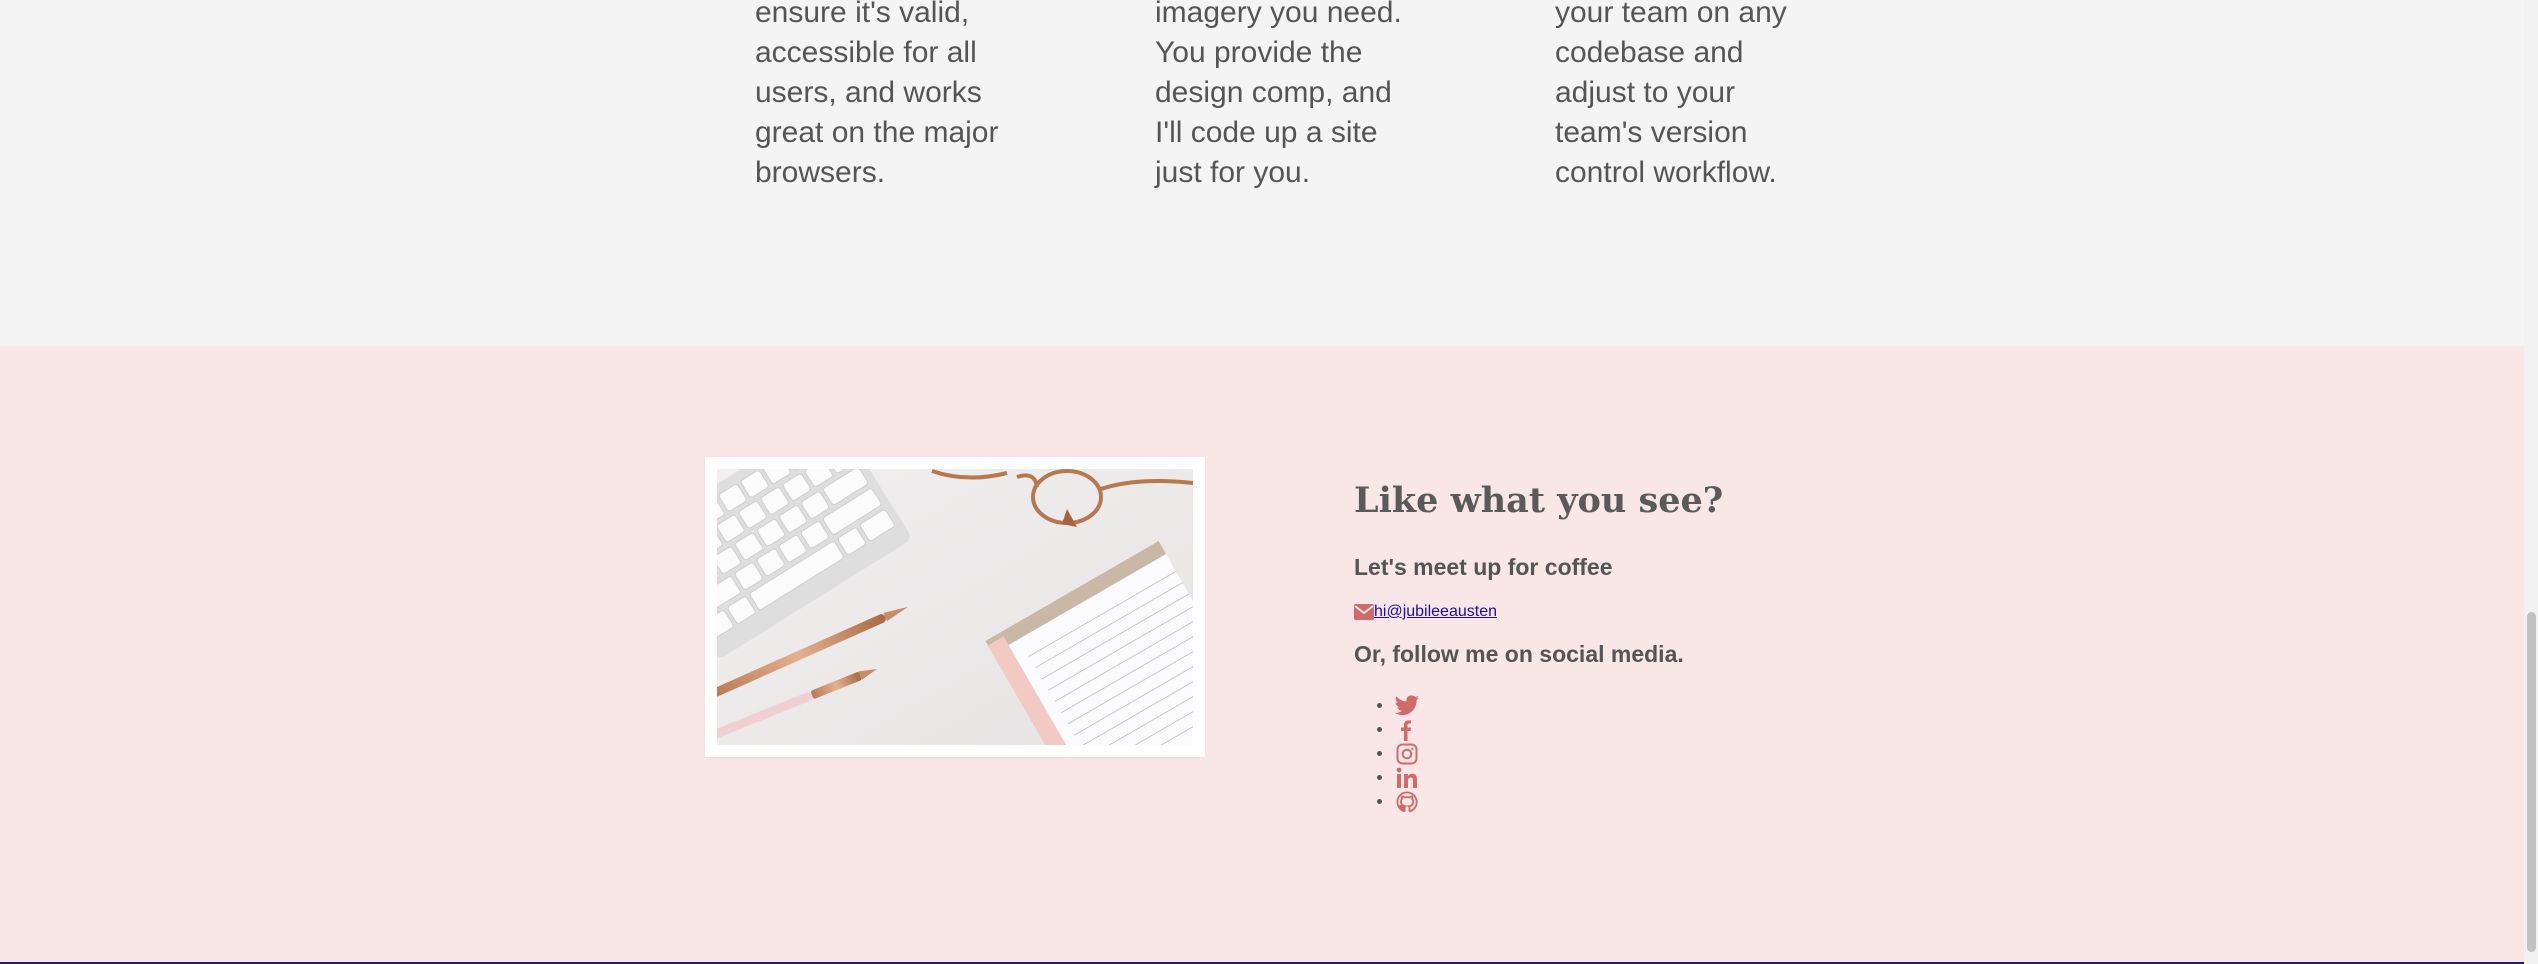  I want to click on social-item-linkedin, so click(1724, 778).